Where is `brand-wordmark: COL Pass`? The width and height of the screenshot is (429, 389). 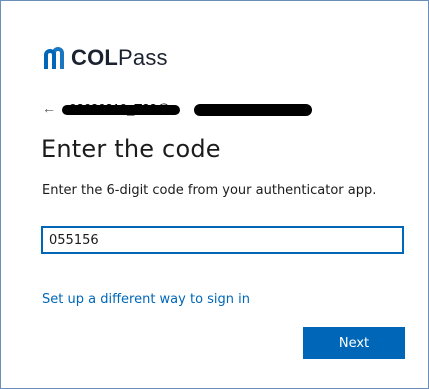 brand-wordmark: COL Pass is located at coordinates (119, 58).